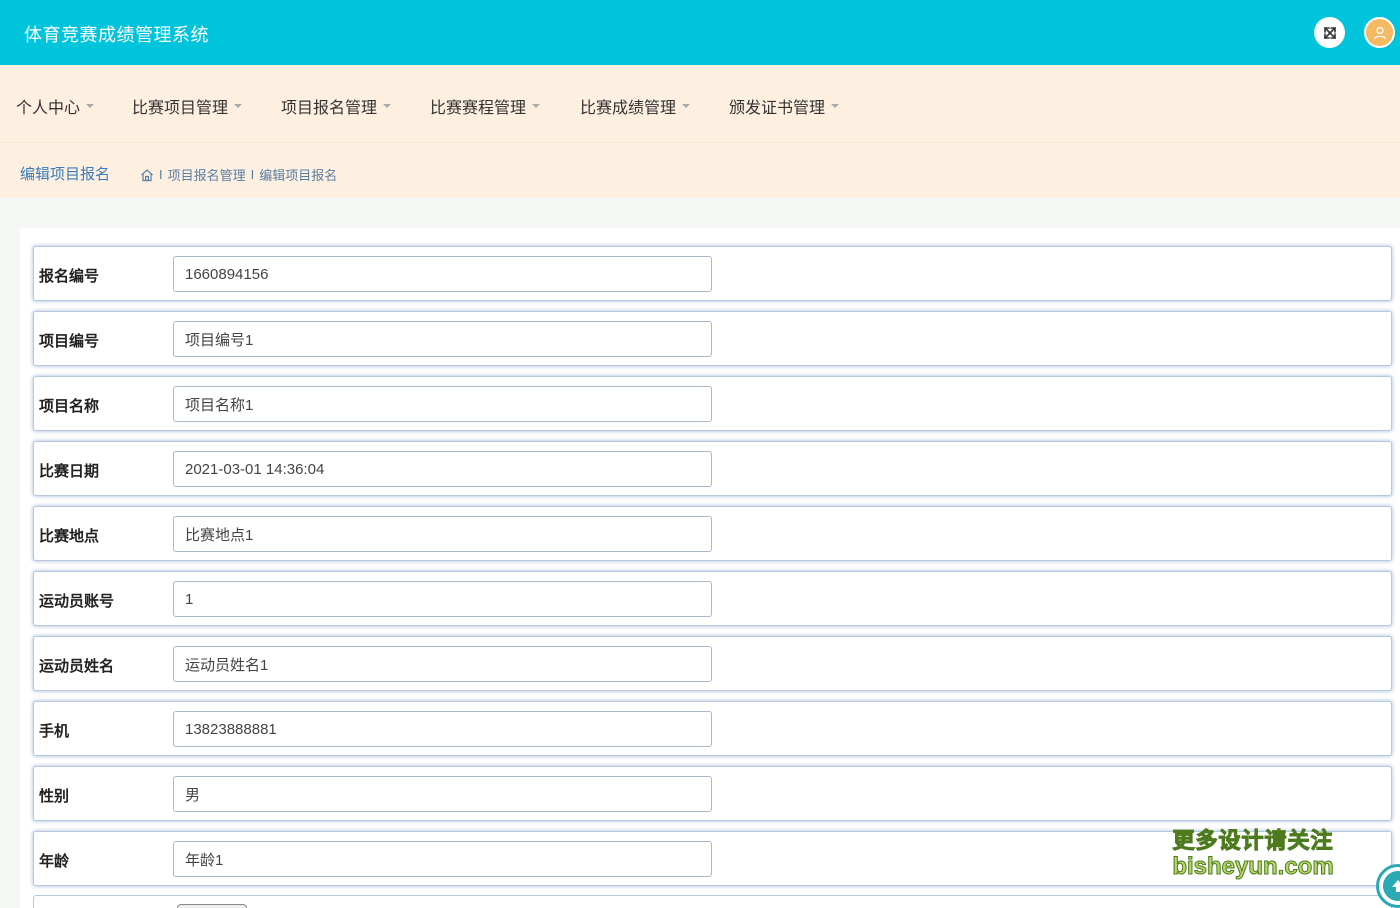  Describe the element at coordinates (1253, 866) in the screenshot. I see `watermark-line2: bisheyun.com` at that location.